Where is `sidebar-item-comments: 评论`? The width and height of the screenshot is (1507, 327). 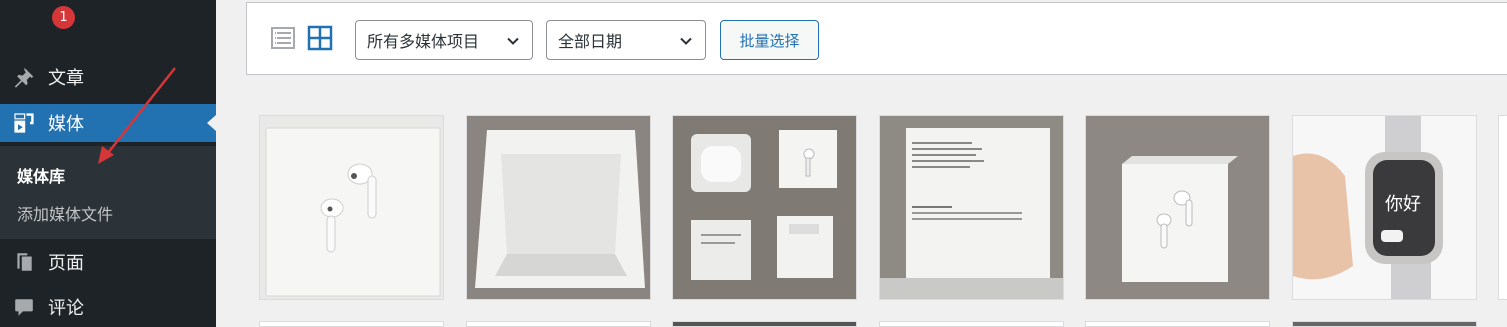 sidebar-item-comments: 评论 is located at coordinates (108, 307).